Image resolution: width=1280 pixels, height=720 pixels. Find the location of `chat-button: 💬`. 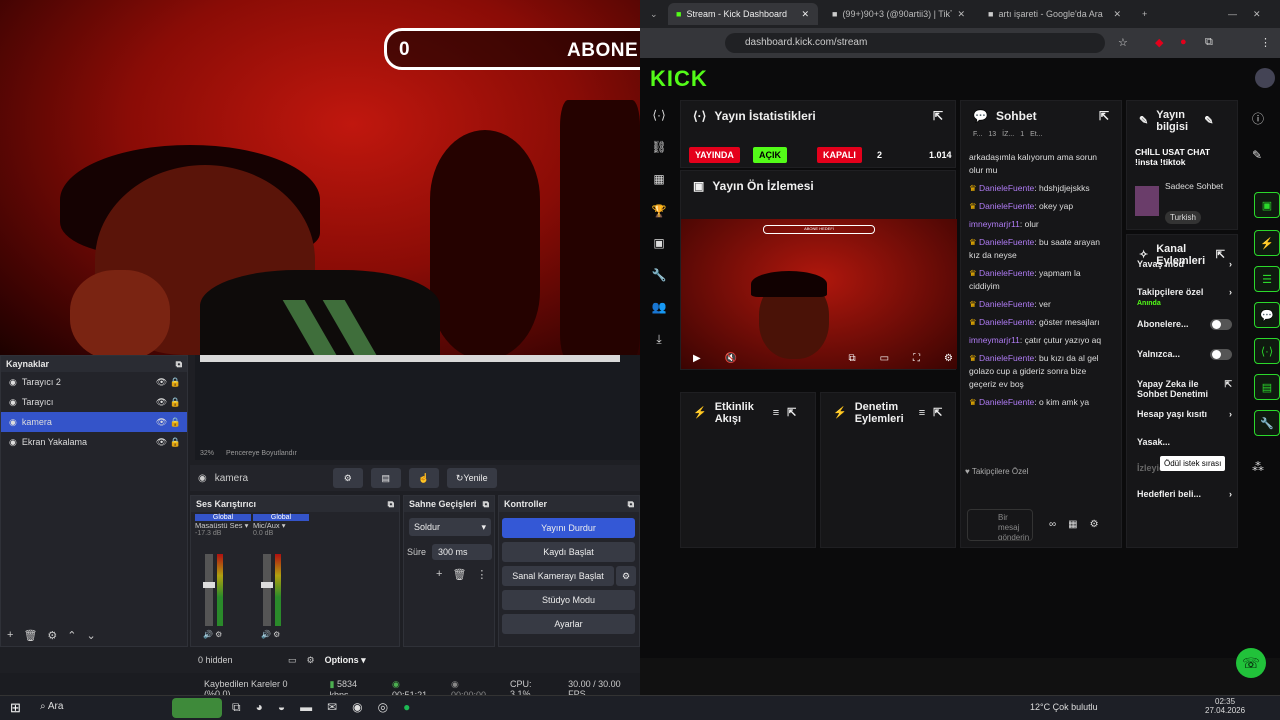

chat-button: 💬 is located at coordinates (1267, 315).